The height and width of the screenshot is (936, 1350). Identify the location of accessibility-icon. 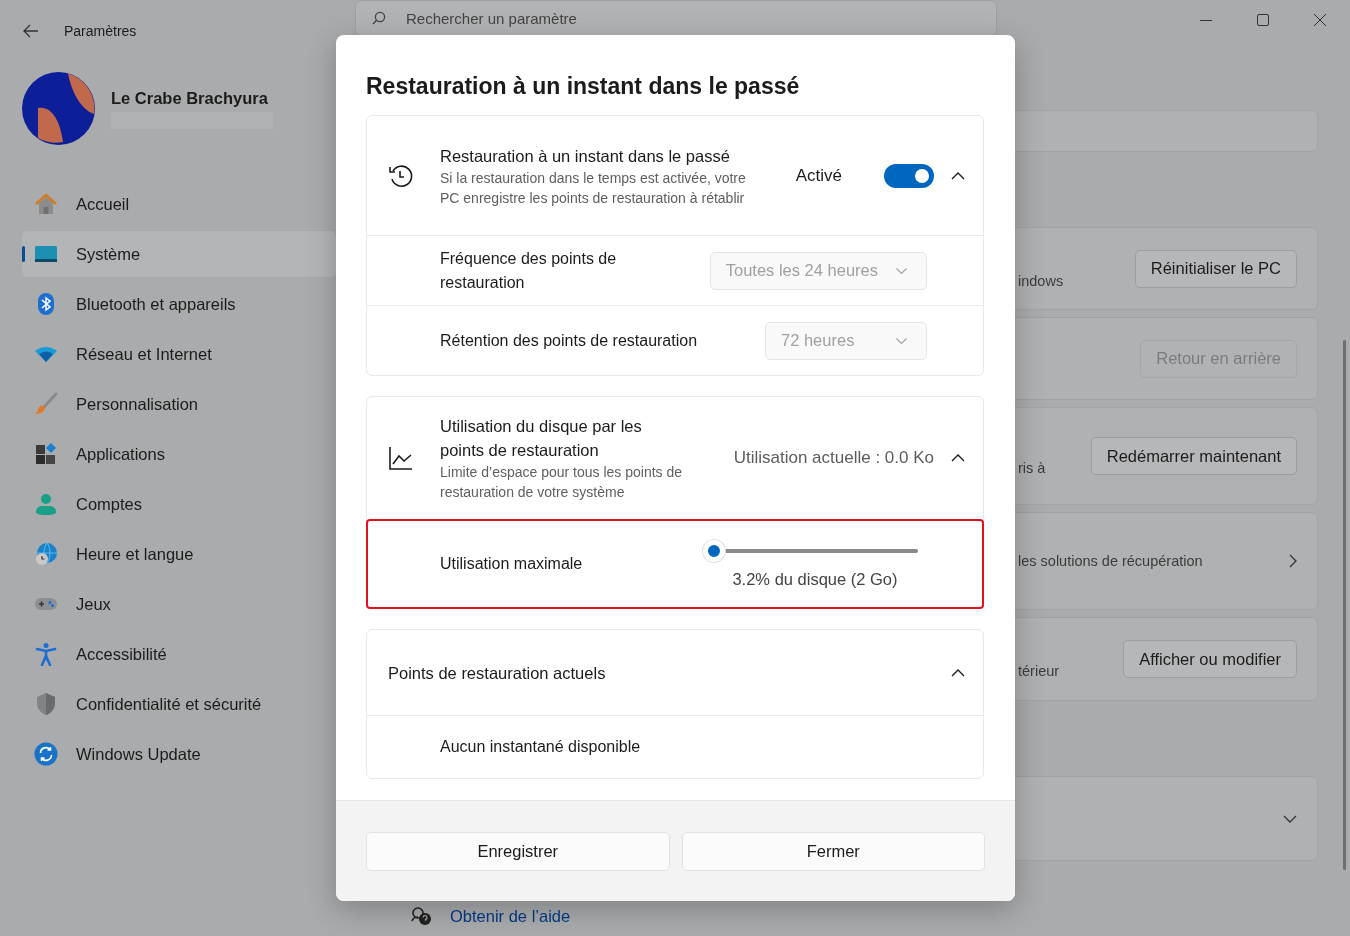
(46, 654).